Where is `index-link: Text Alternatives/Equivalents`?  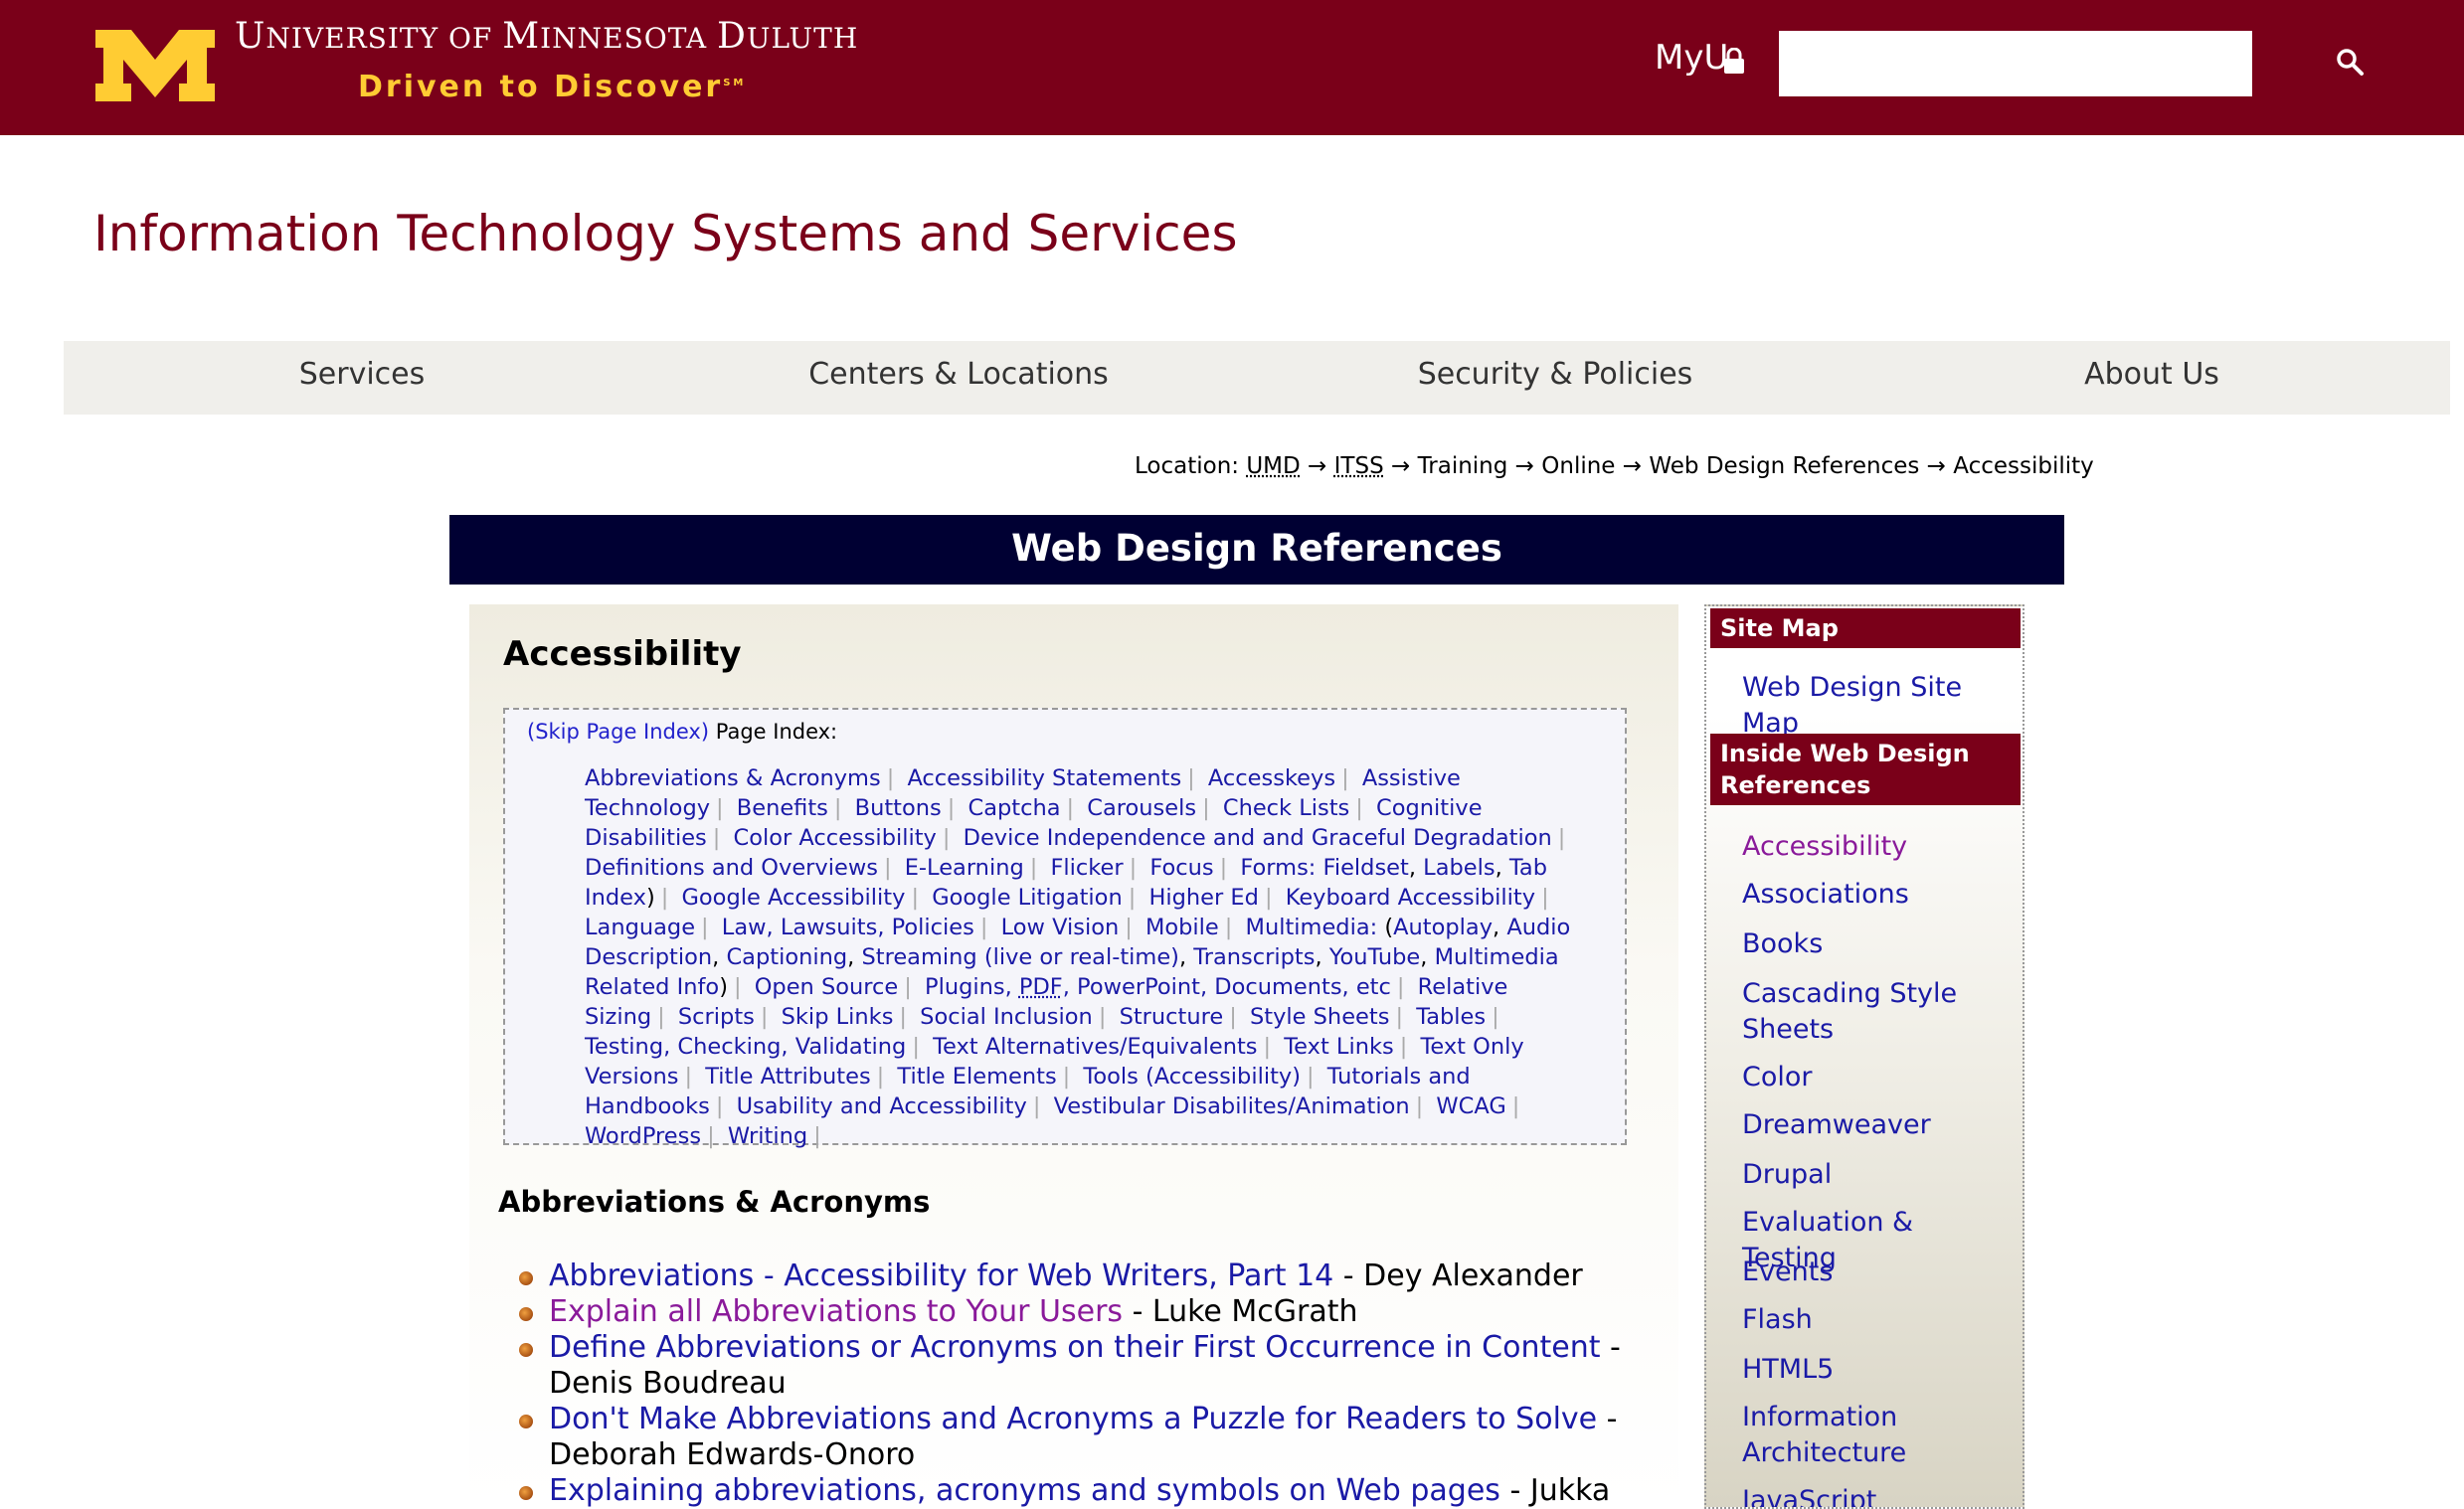 index-link: Text Alternatives/Equivalents is located at coordinates (1095, 1047).